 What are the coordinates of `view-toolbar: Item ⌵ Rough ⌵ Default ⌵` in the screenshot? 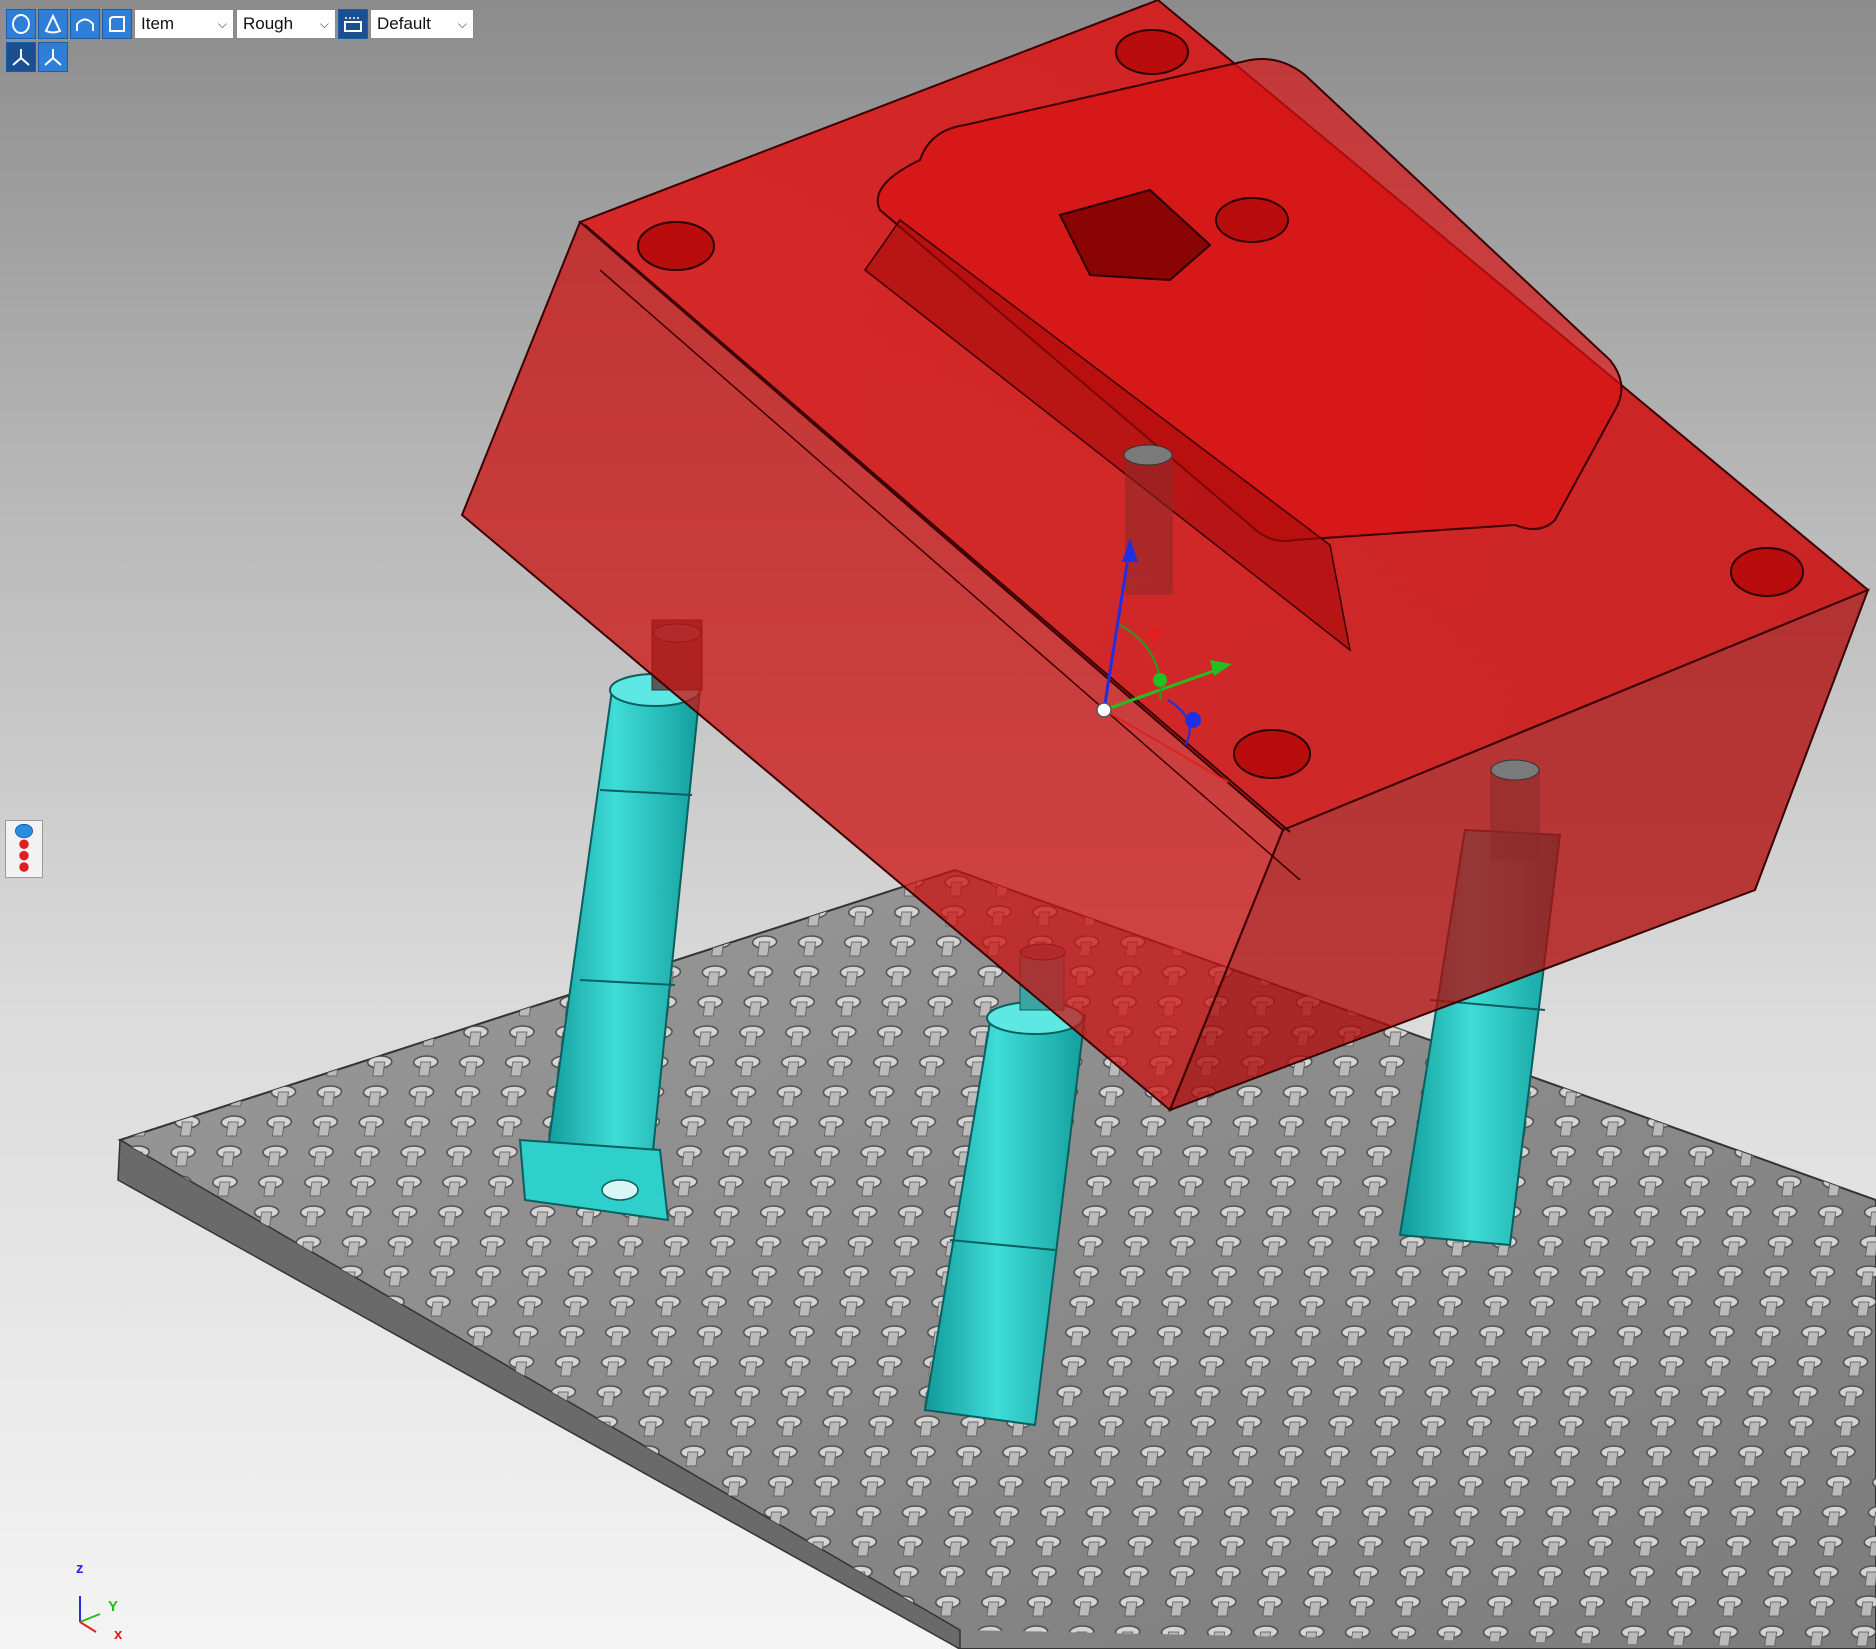 It's located at (240, 24).